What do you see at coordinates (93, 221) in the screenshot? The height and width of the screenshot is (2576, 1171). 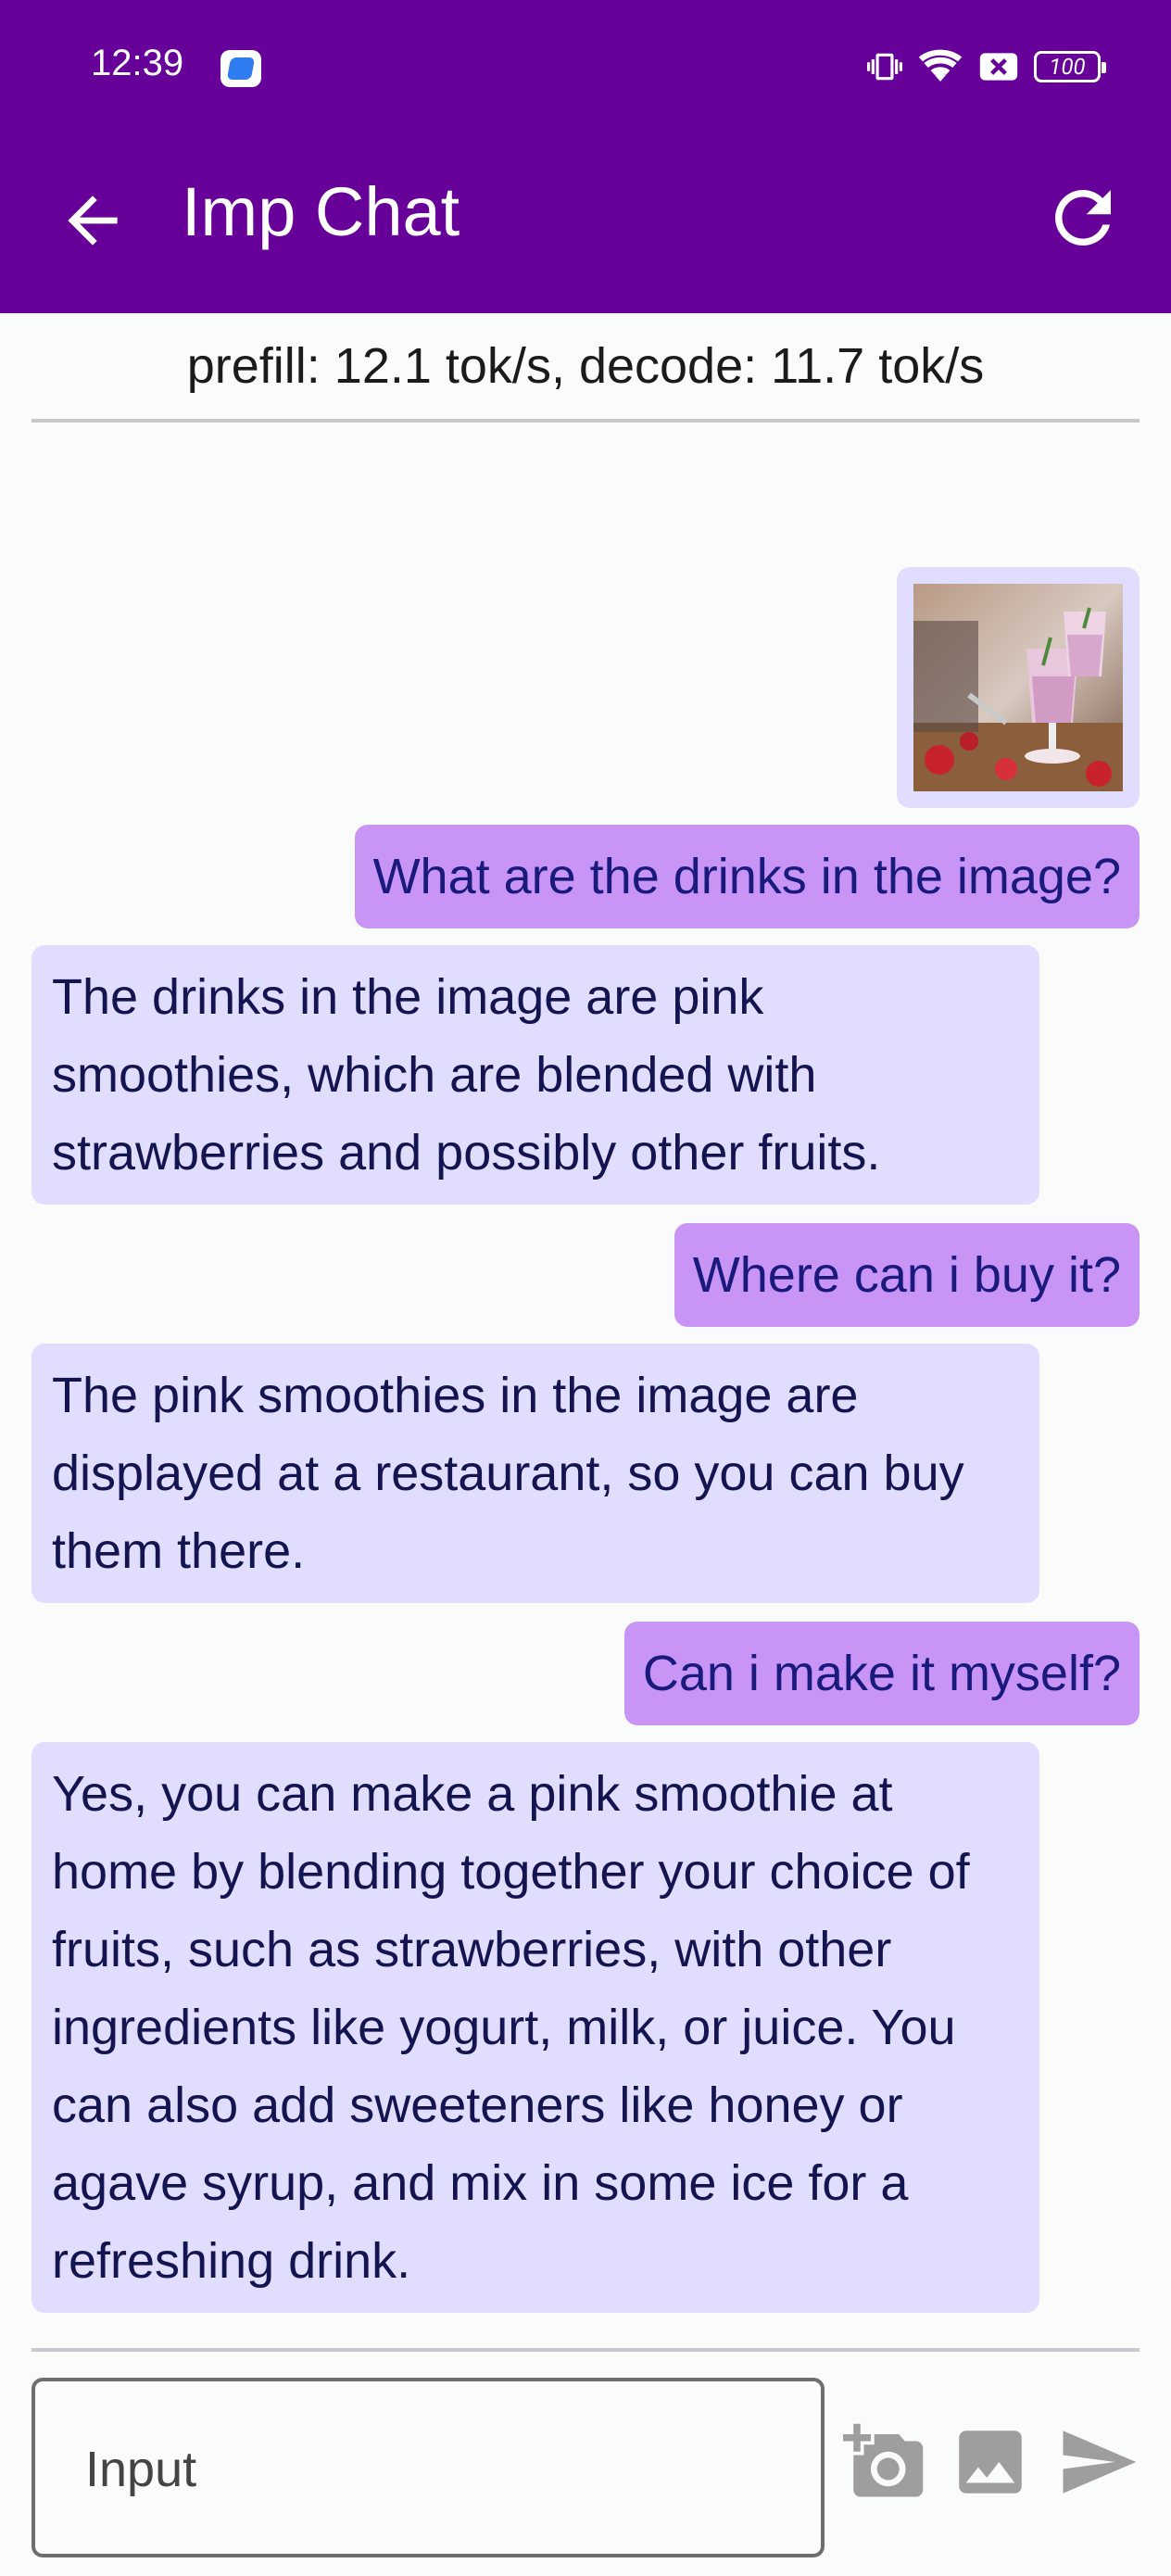 I see `arrow-back-icon` at bounding box center [93, 221].